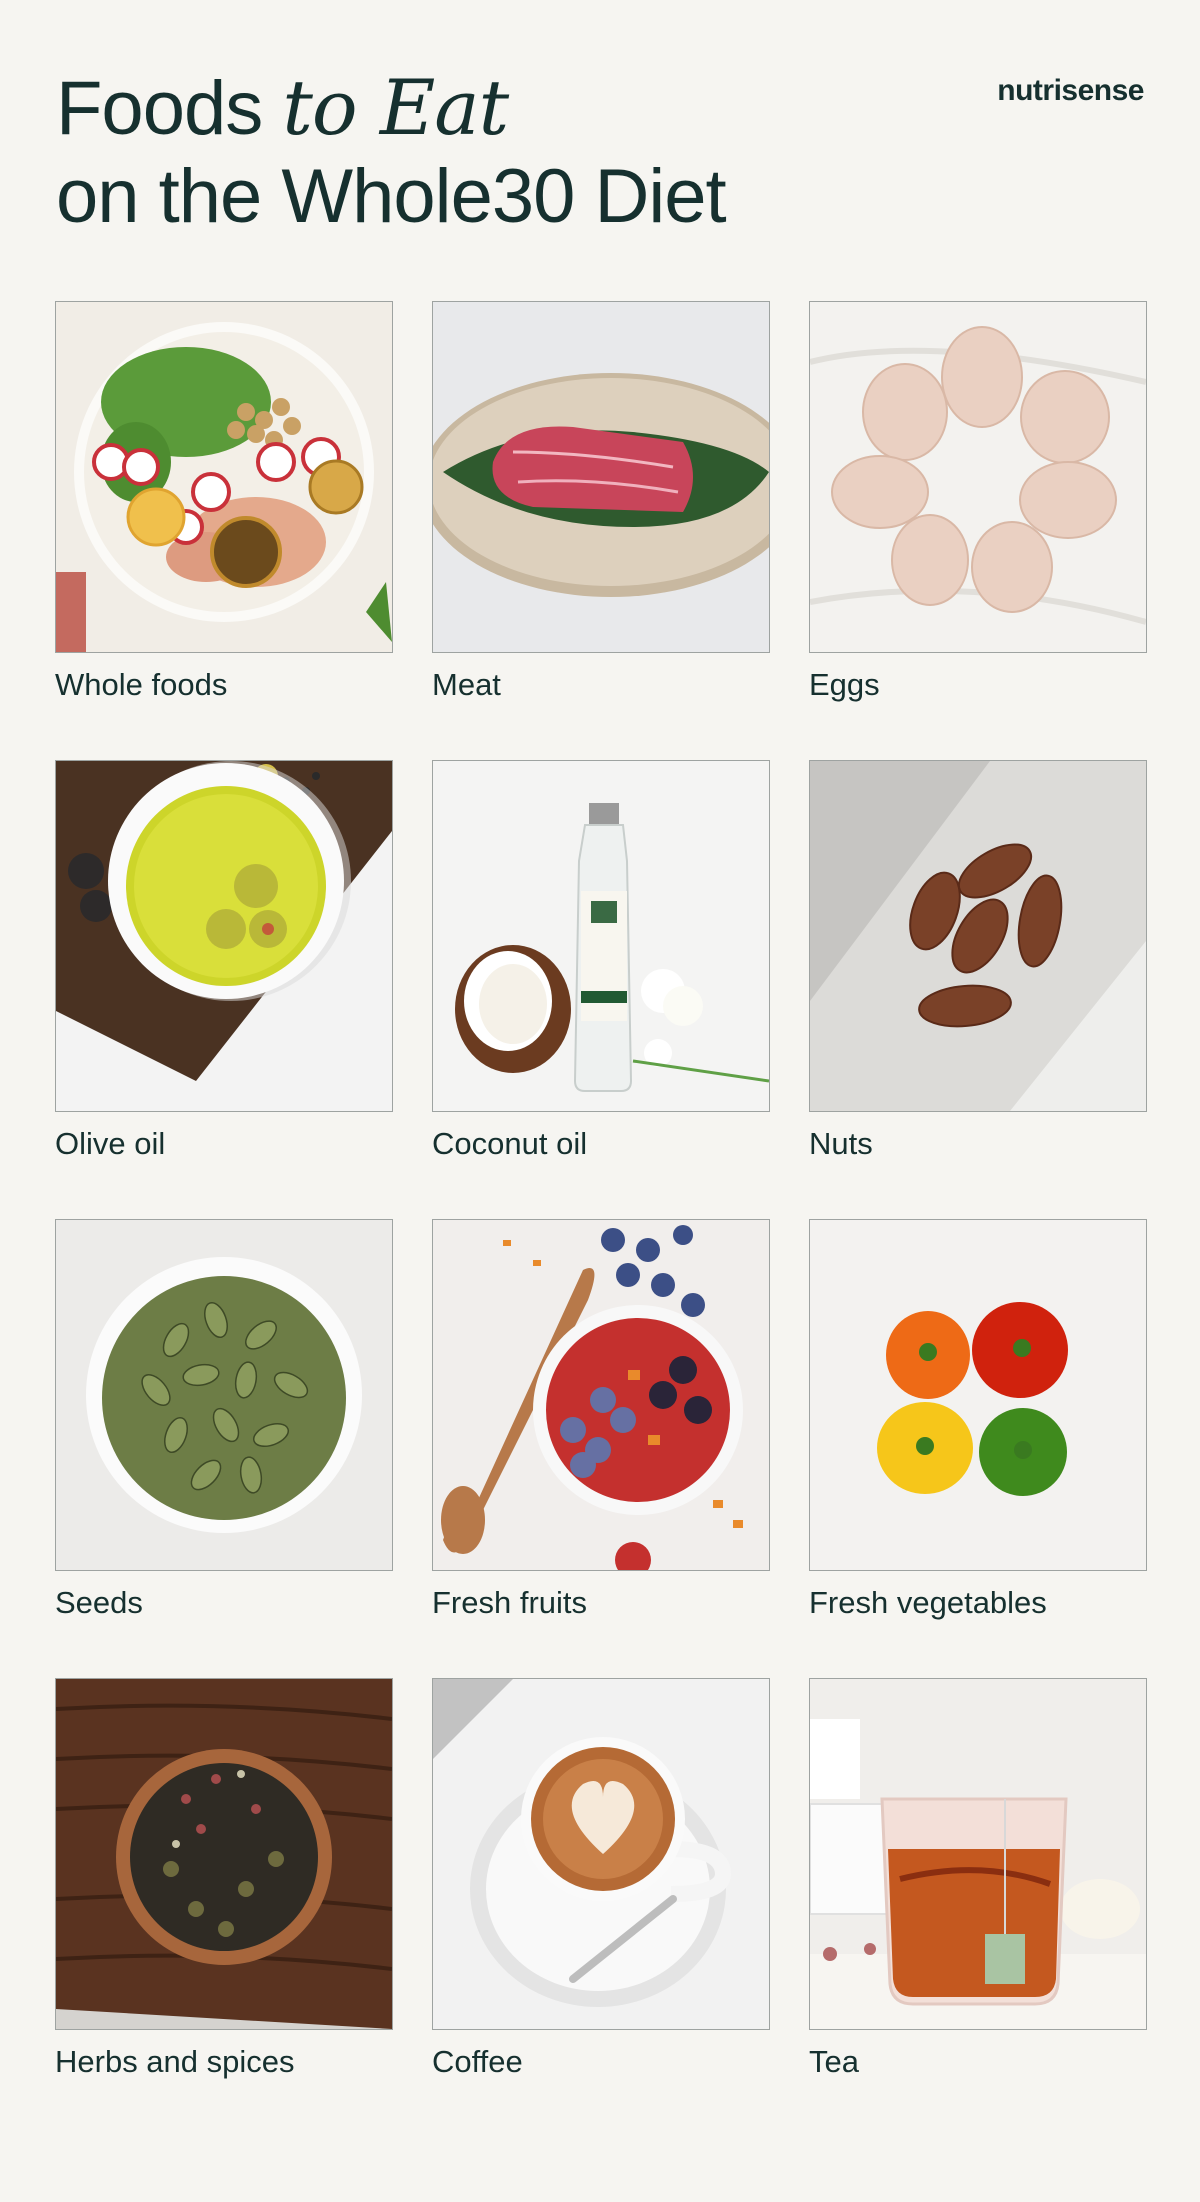 This screenshot has width=1200, height=2202. Describe the element at coordinates (844, 684) in the screenshot. I see `food-label: Eggs` at that location.